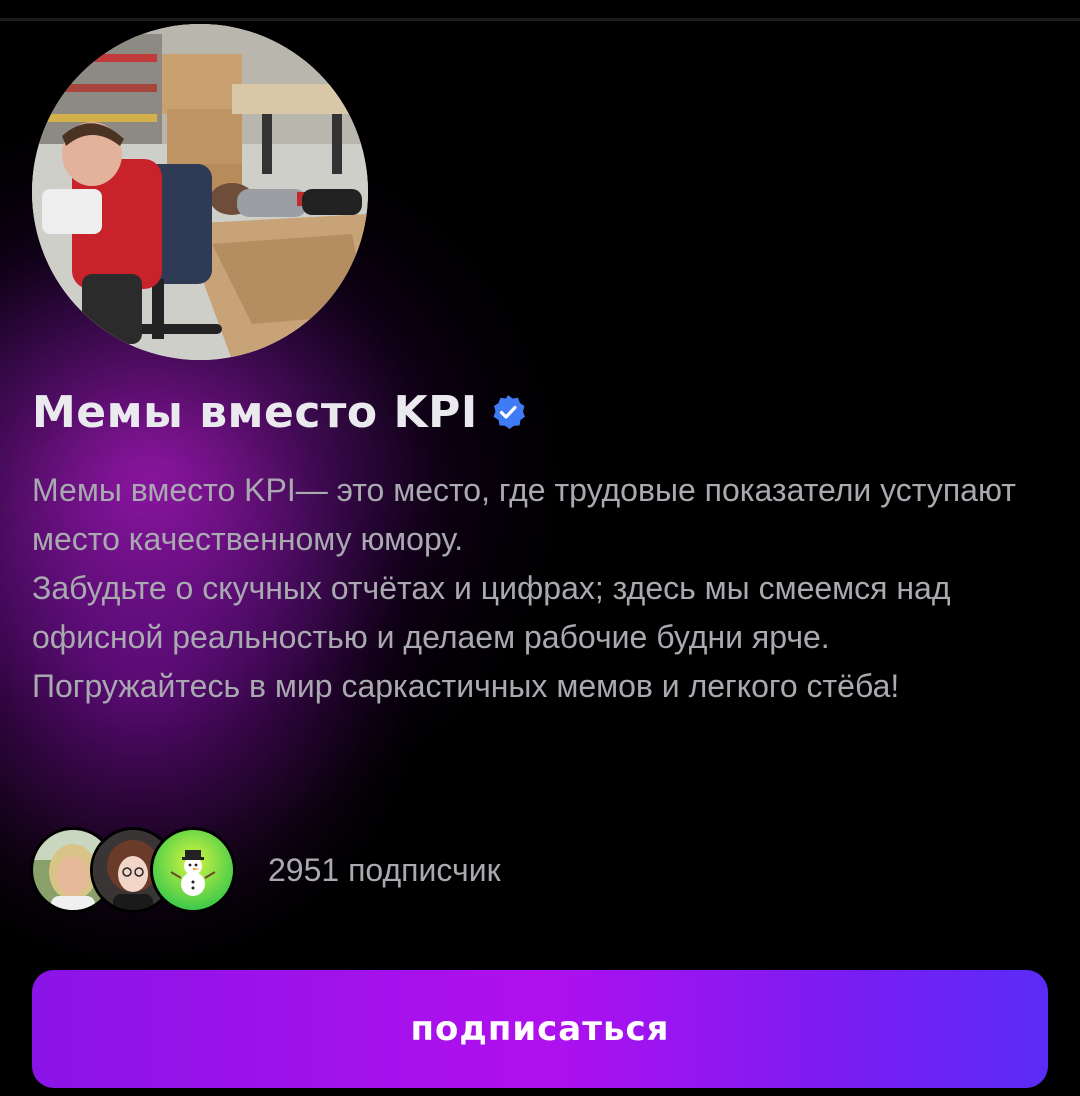  Describe the element at coordinates (508, 412) in the screenshot. I see `verified-badge-icon` at that location.